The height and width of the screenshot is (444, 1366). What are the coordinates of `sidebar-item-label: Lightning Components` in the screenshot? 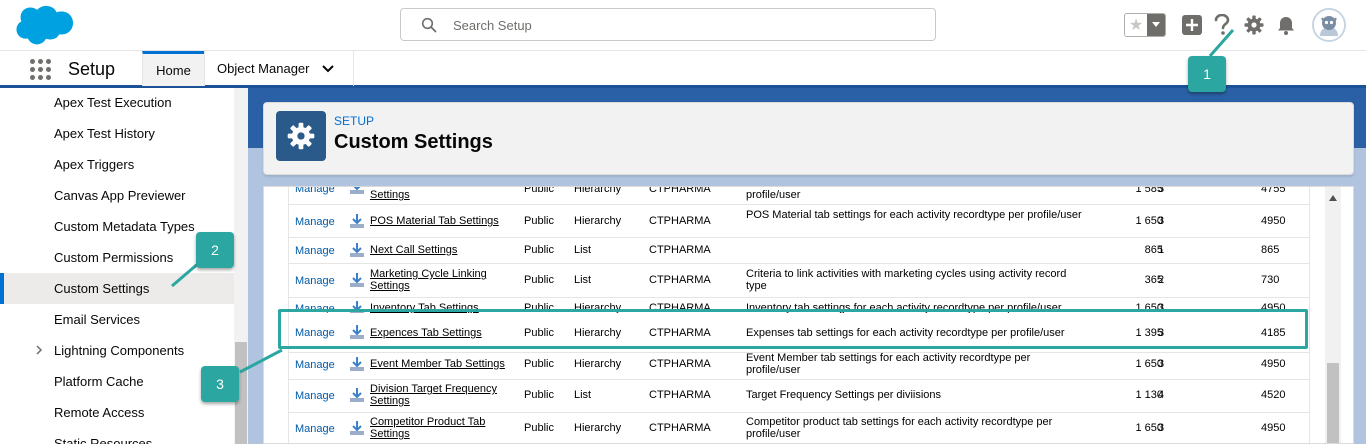 It's located at (119, 350).